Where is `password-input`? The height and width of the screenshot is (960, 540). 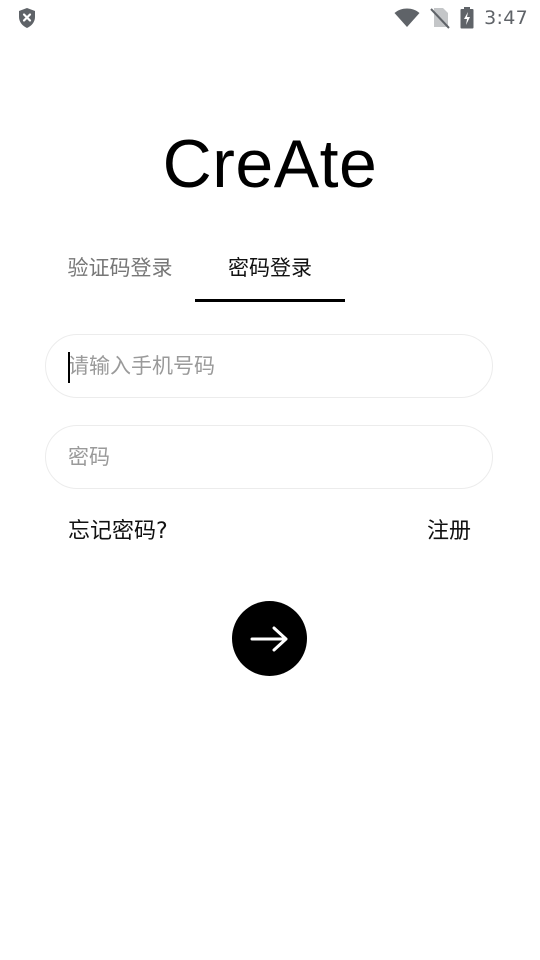 password-input is located at coordinates (268, 456).